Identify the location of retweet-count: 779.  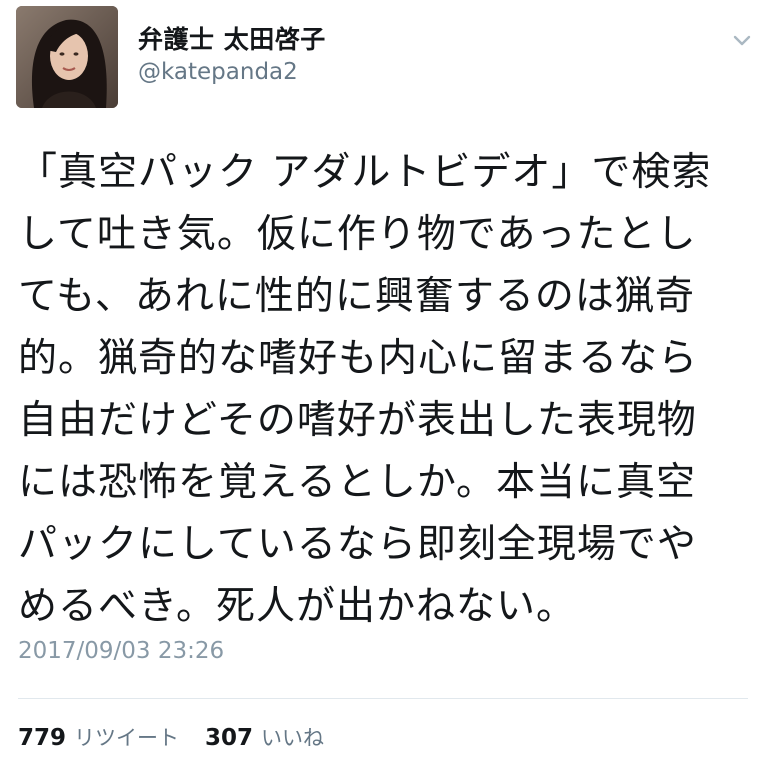
(42, 738).